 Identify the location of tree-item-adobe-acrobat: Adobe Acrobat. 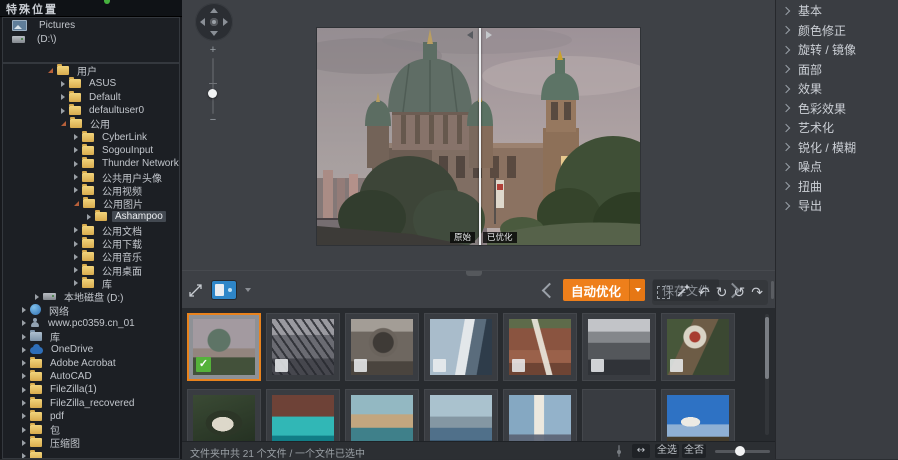
(91, 363).